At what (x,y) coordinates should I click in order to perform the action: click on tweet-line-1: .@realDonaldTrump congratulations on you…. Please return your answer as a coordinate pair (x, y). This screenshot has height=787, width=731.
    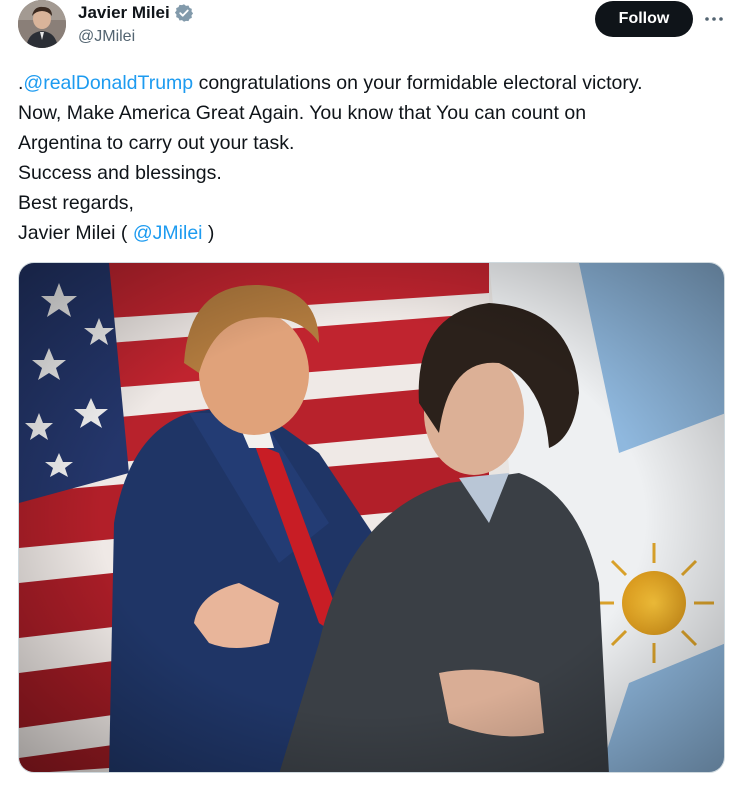
    Looking at the image, I should click on (371, 83).